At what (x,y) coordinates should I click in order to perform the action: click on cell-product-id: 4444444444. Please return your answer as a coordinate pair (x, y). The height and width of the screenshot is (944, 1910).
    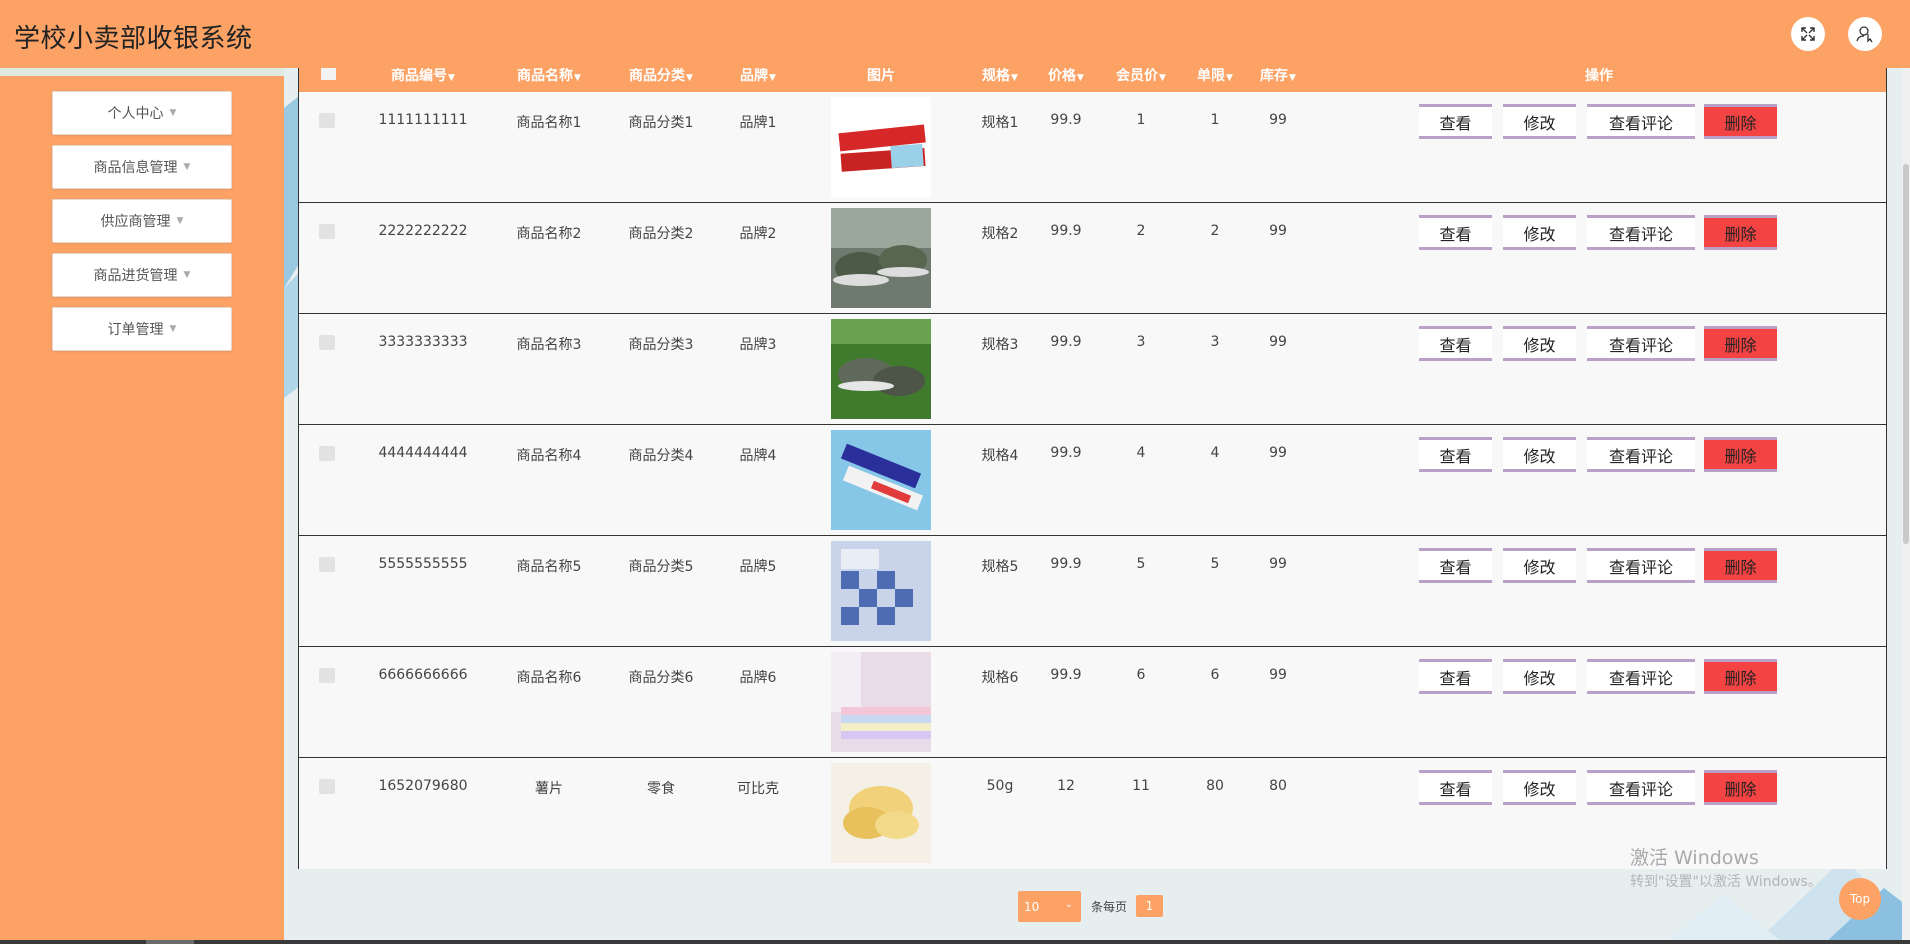
    Looking at the image, I should click on (423, 453).